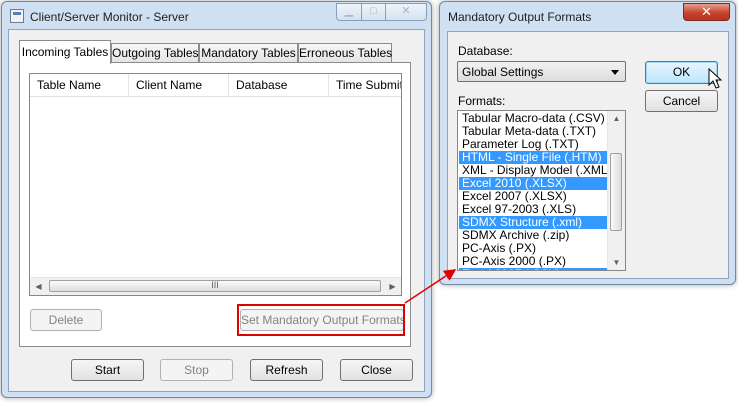 This screenshot has height=405, width=738. I want to click on database-select: Global Settings, so click(541, 71).